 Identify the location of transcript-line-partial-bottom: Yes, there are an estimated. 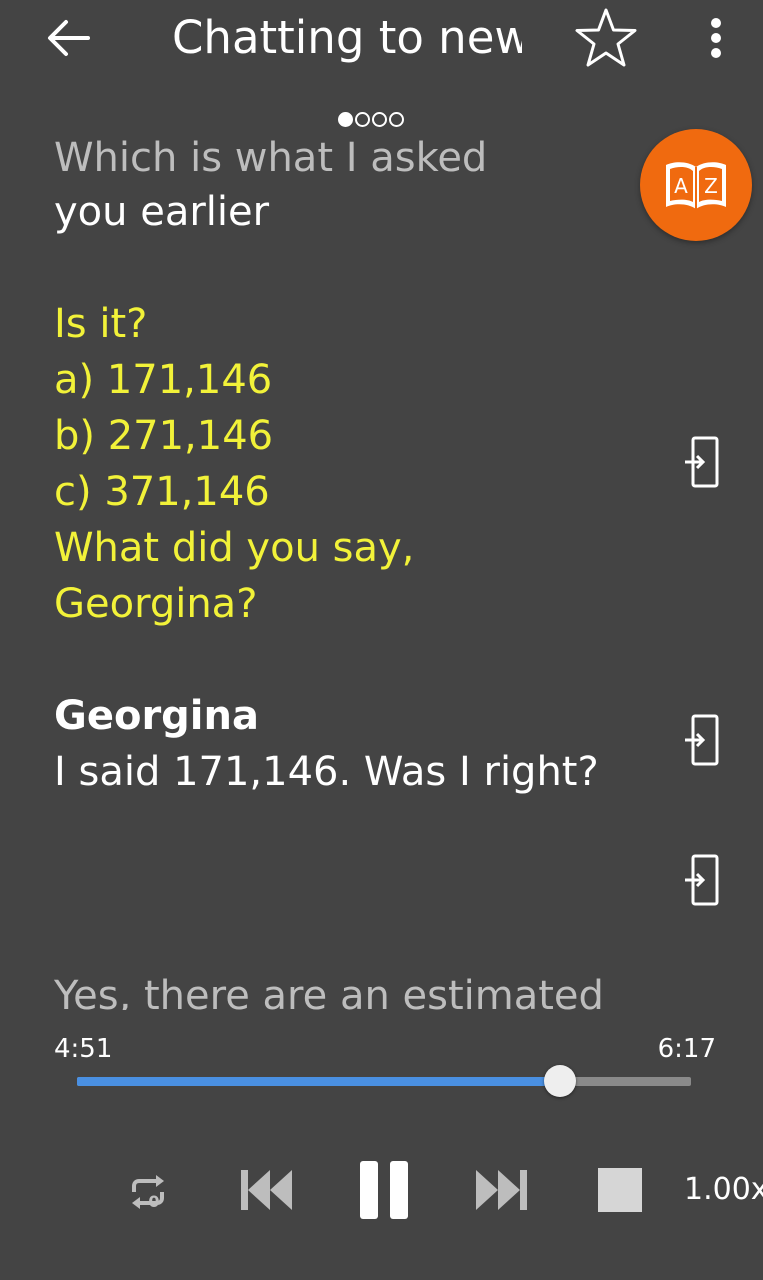
(329, 991).